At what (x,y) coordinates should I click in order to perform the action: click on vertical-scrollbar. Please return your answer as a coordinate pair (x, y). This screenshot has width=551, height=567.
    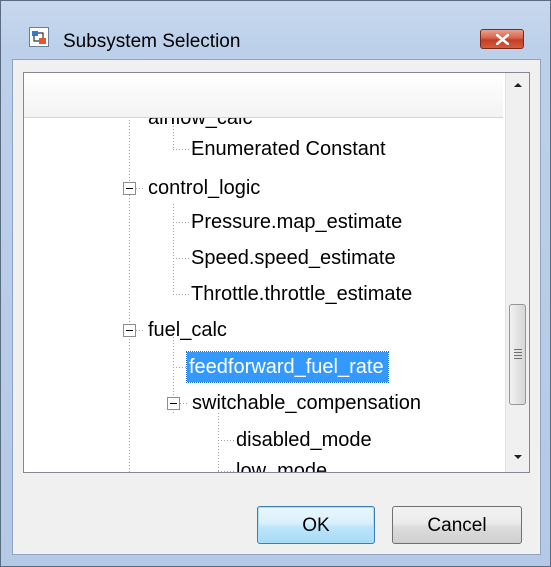
    Looking at the image, I should click on (517, 272).